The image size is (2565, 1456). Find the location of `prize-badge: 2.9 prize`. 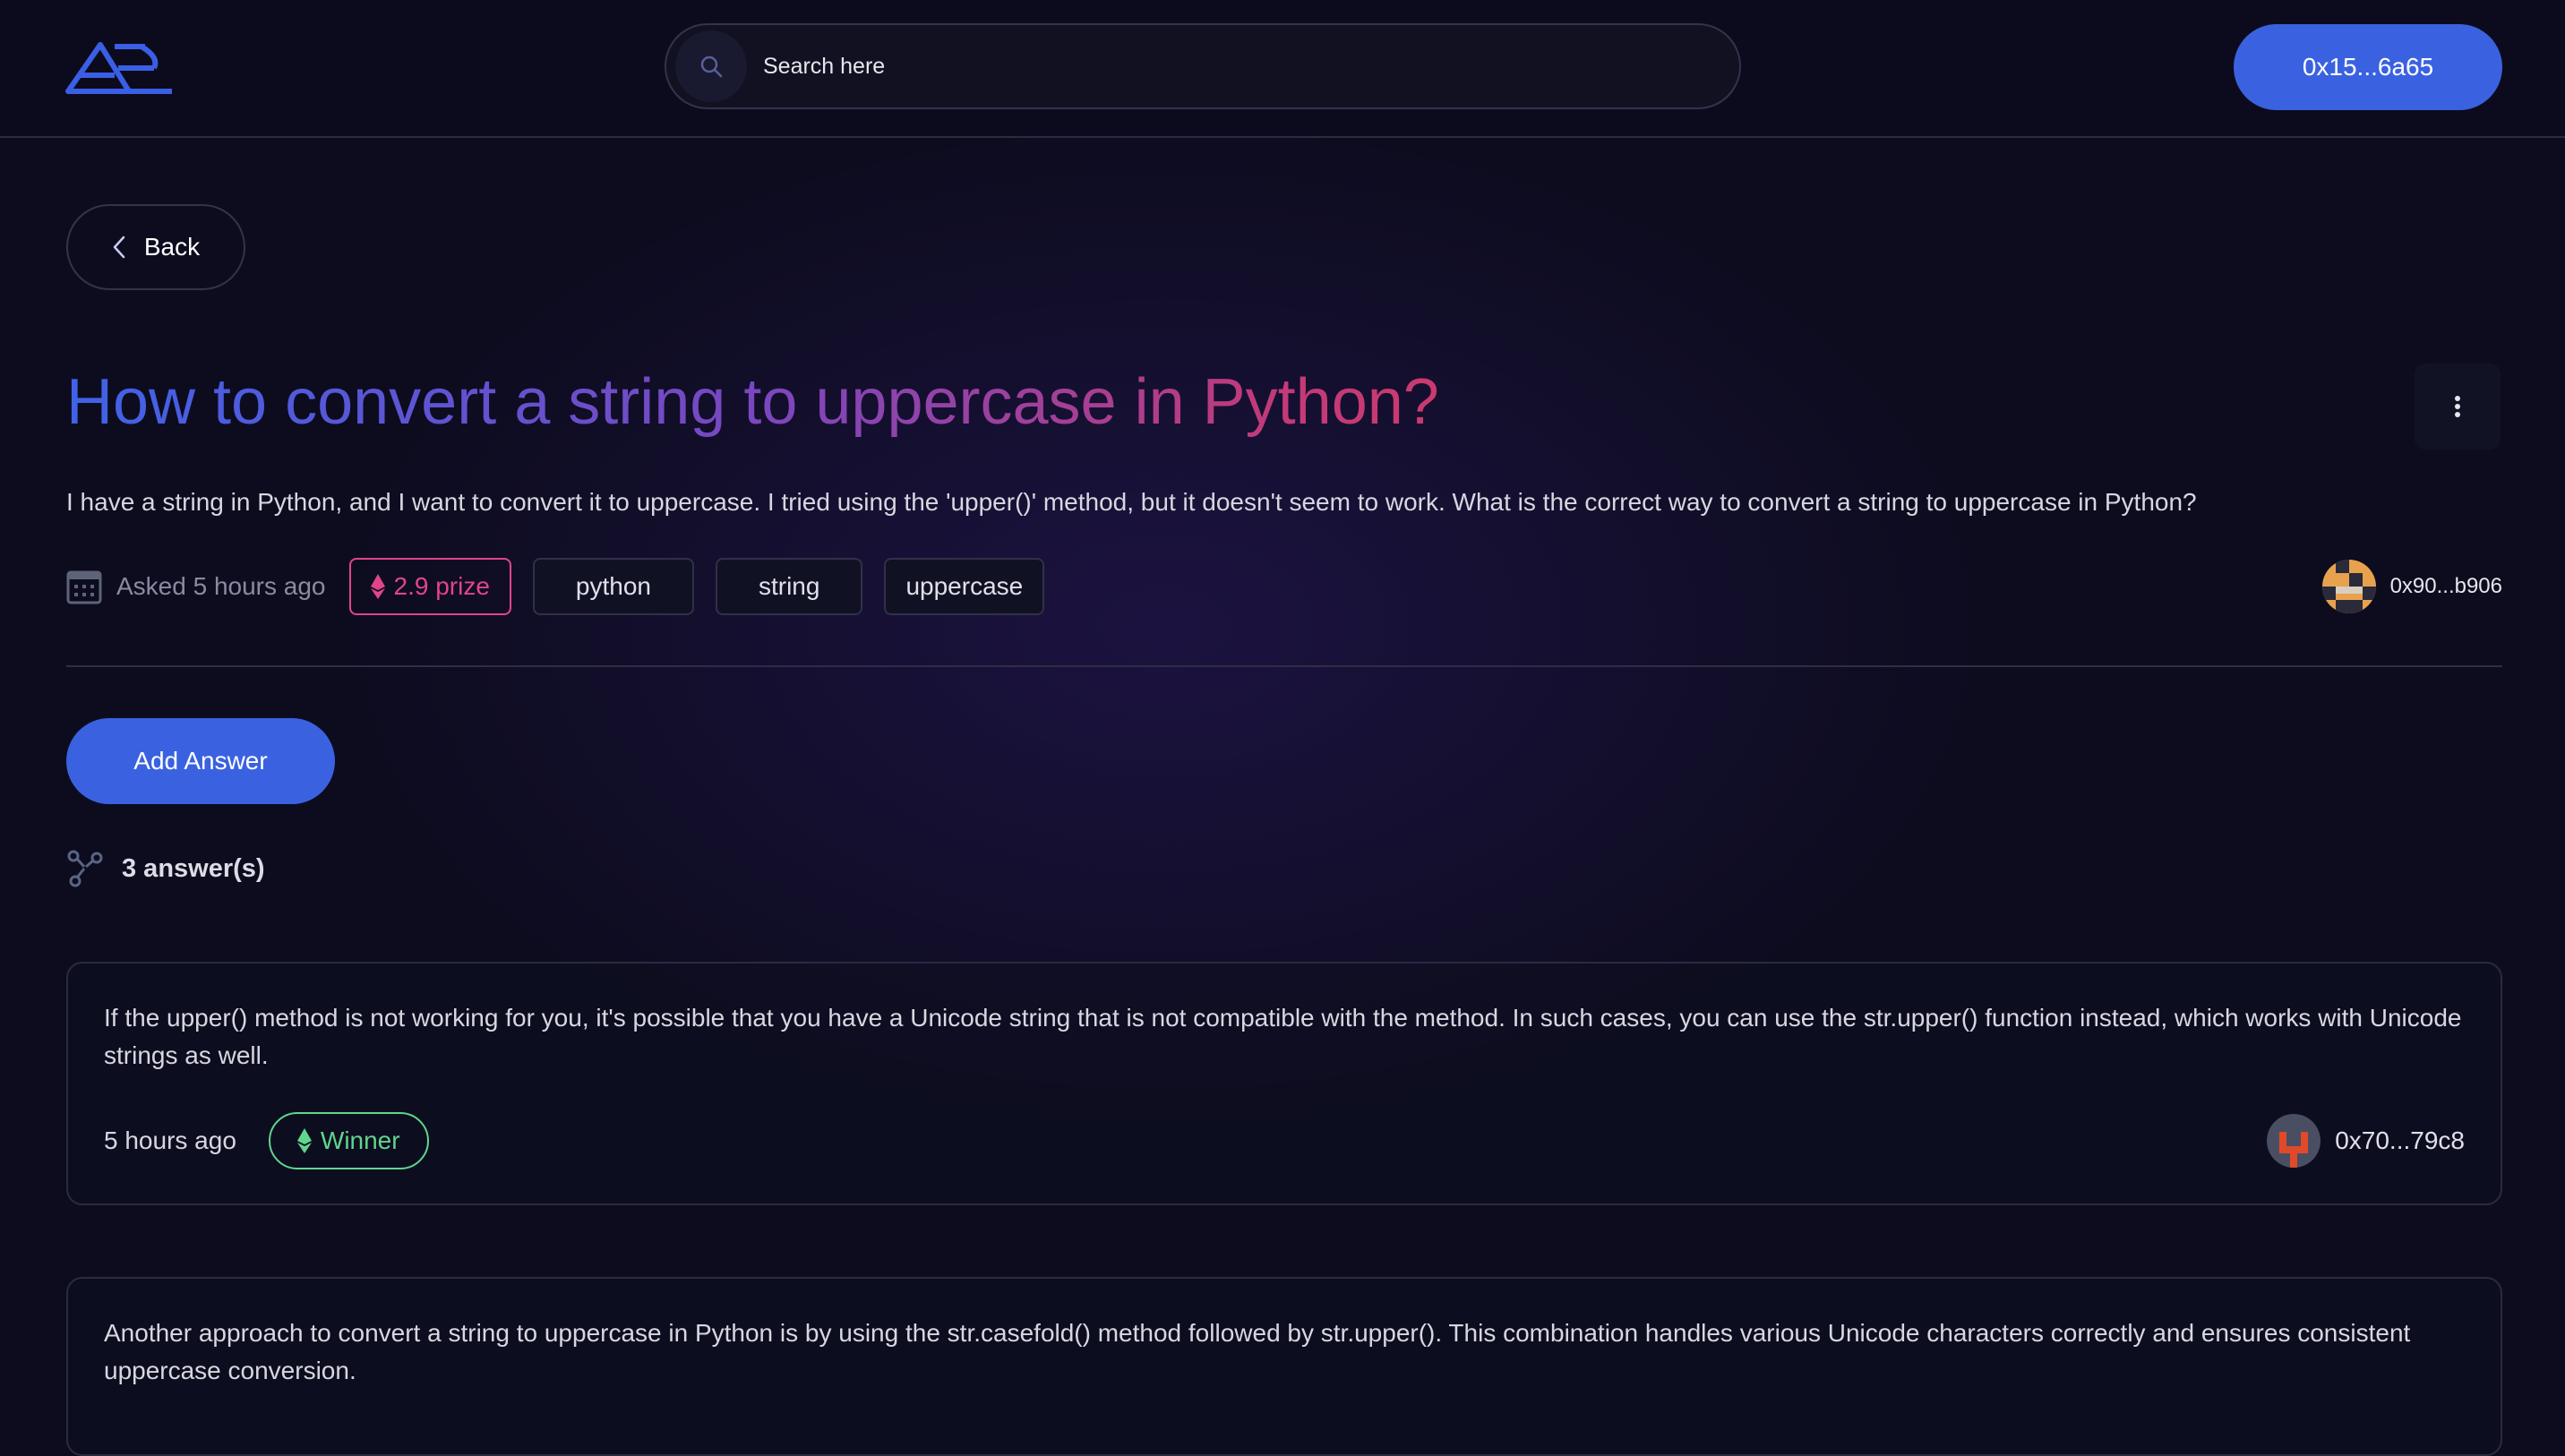

prize-badge: 2.9 prize is located at coordinates (429, 586).